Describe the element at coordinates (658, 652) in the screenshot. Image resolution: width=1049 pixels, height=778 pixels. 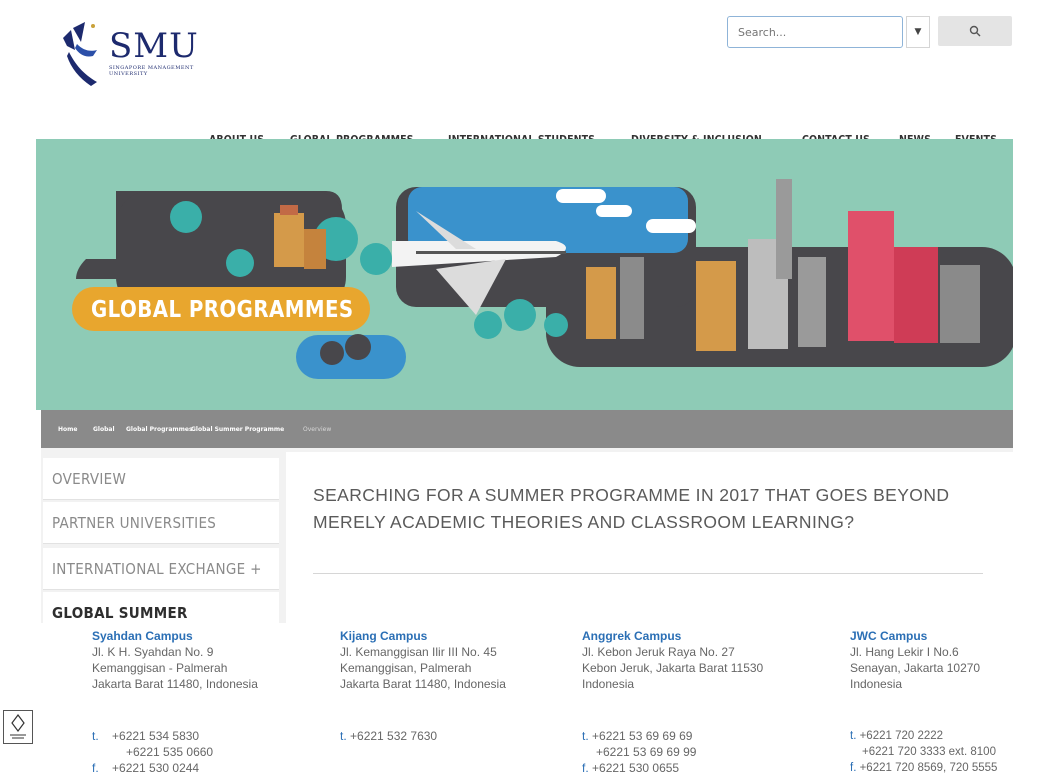
I see `address-line: Jl. Kebon Jeruk Raya No. 27` at that location.